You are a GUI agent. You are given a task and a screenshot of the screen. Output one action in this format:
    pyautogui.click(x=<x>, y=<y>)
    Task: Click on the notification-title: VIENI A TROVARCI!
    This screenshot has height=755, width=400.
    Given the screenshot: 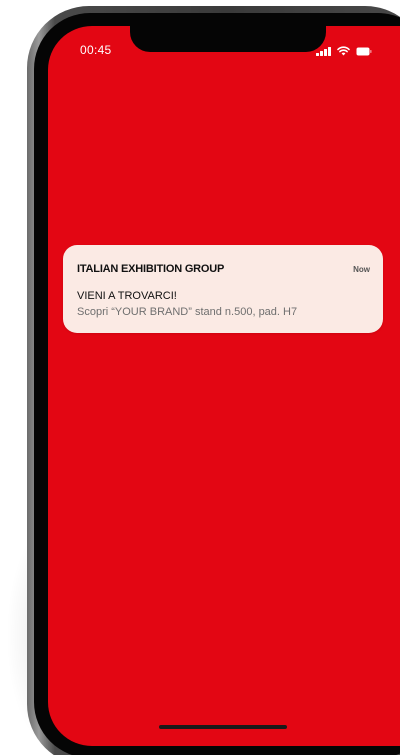 What is the action you would take?
    pyautogui.click(x=127, y=296)
    